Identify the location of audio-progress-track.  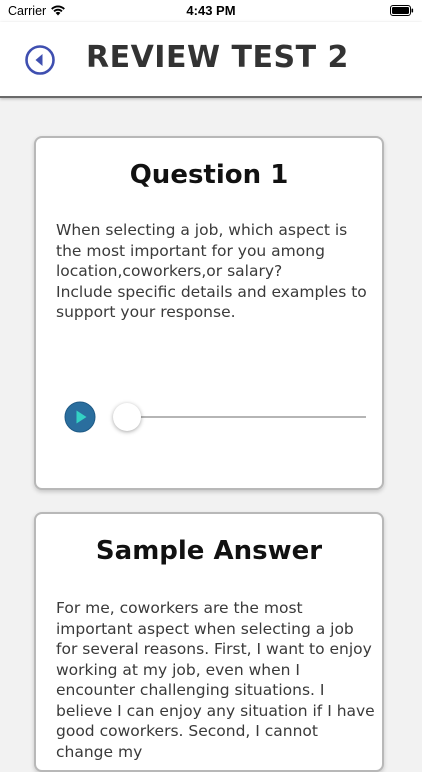
(247, 417).